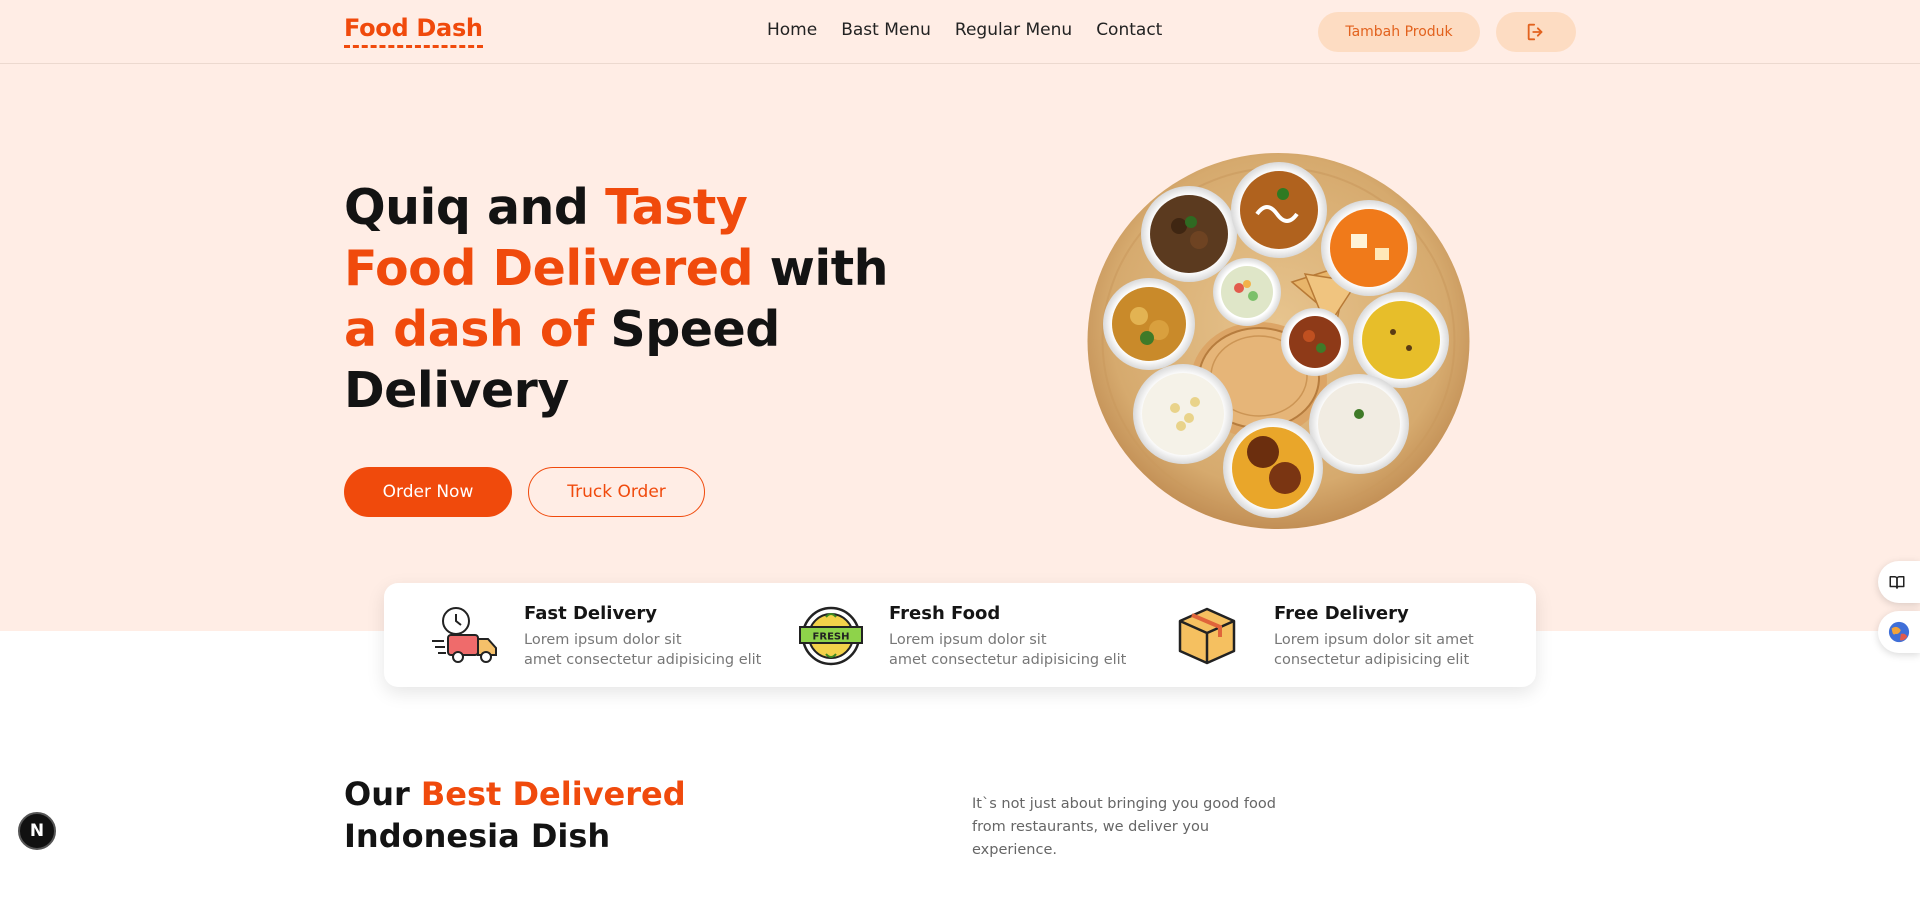 The height and width of the screenshot is (897, 1920). I want to click on reader-widget-button, so click(1899, 582).